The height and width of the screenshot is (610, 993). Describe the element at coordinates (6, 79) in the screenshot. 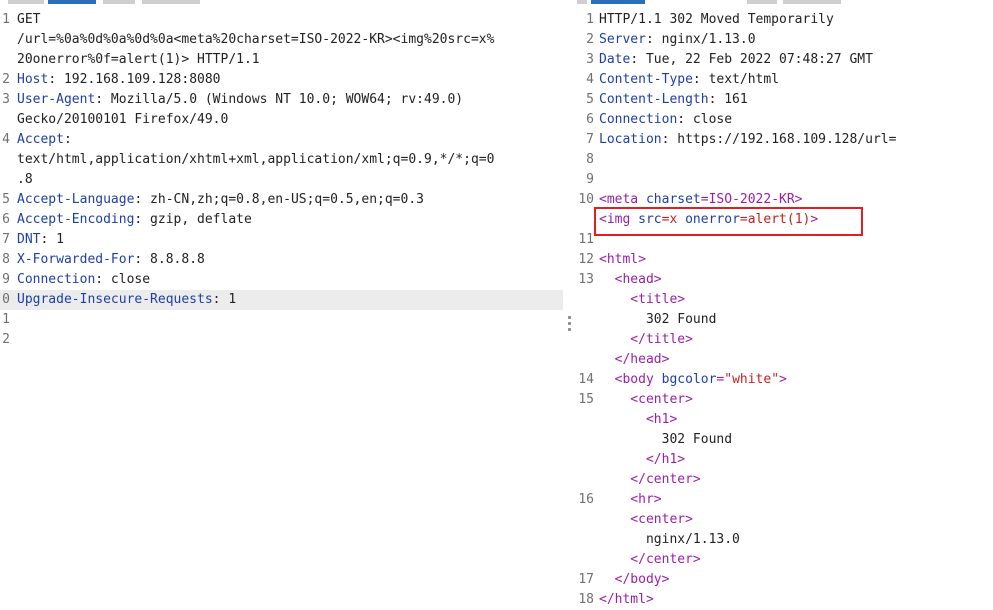

I see `line-number: 2` at that location.